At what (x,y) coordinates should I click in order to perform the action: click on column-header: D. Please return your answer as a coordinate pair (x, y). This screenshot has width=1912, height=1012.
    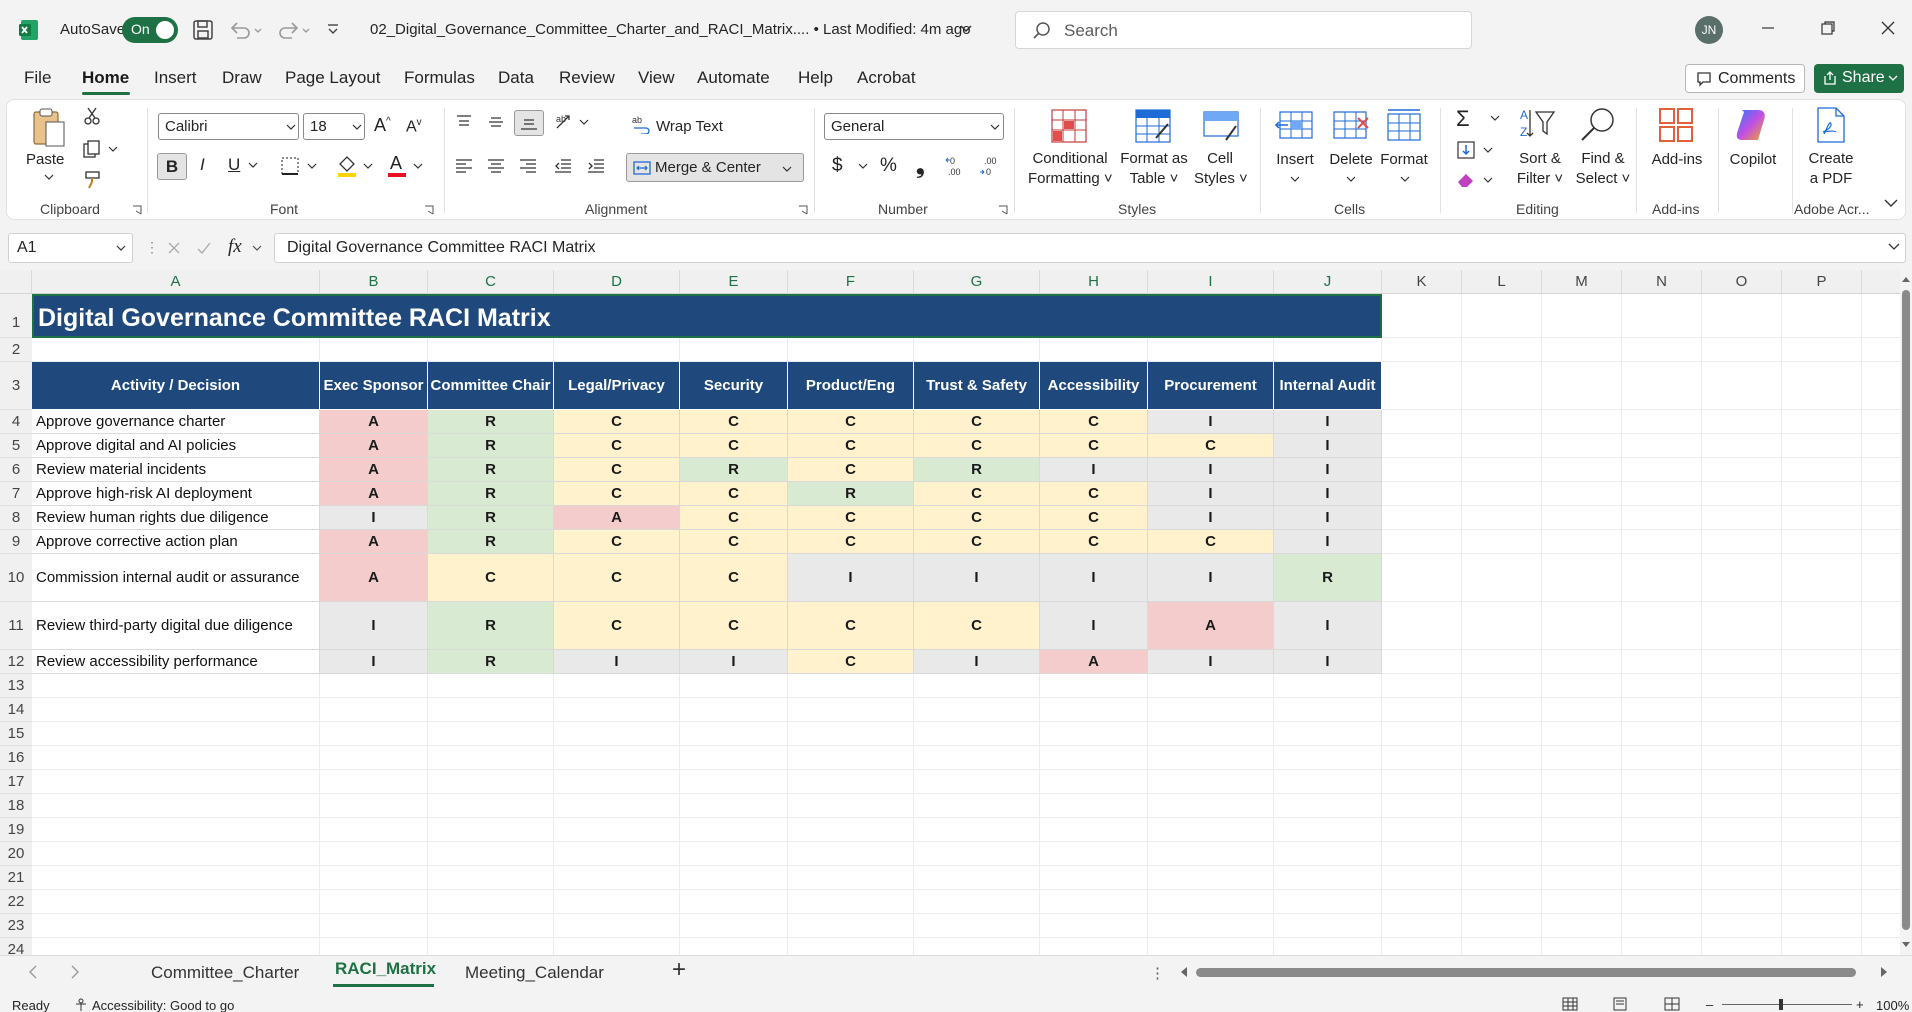
    Looking at the image, I should click on (617, 282).